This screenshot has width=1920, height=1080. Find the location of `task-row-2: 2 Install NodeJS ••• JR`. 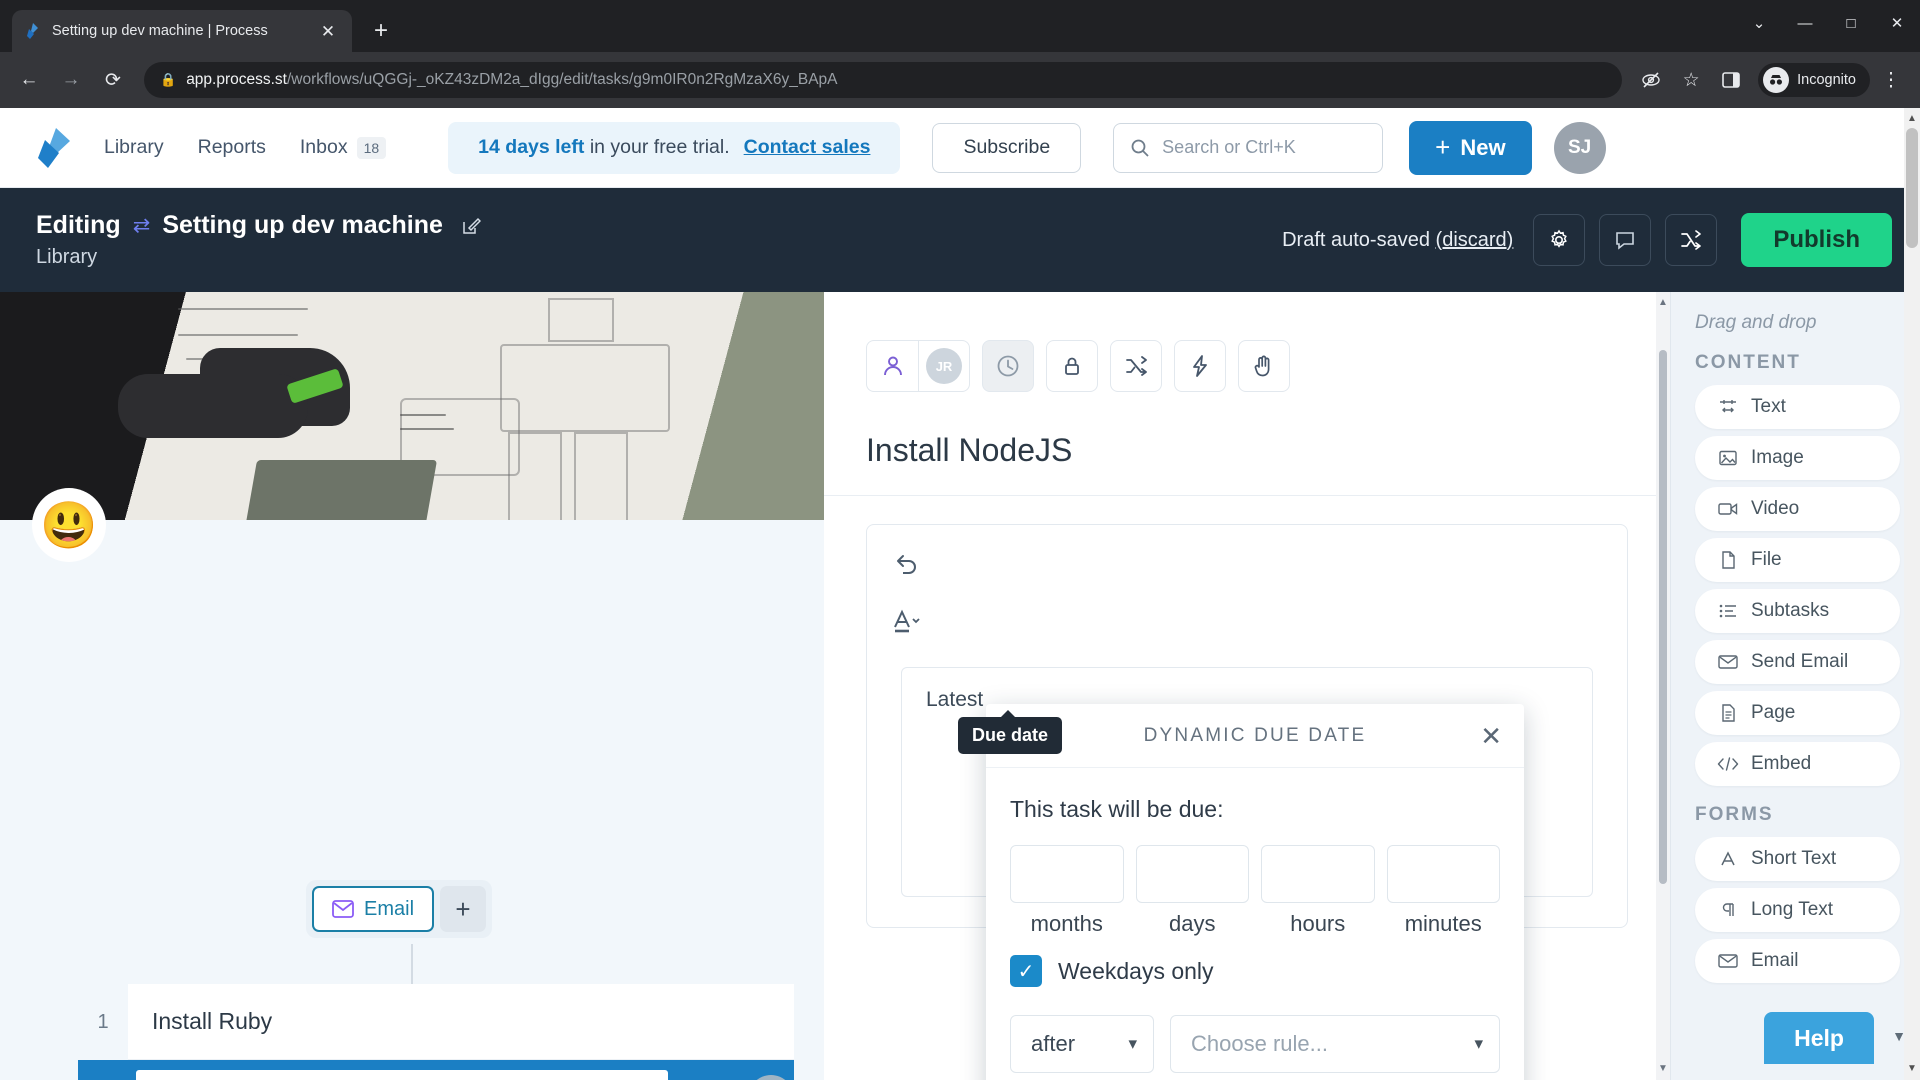

task-row-2: 2 Install NodeJS ••• JR is located at coordinates (436, 1070).